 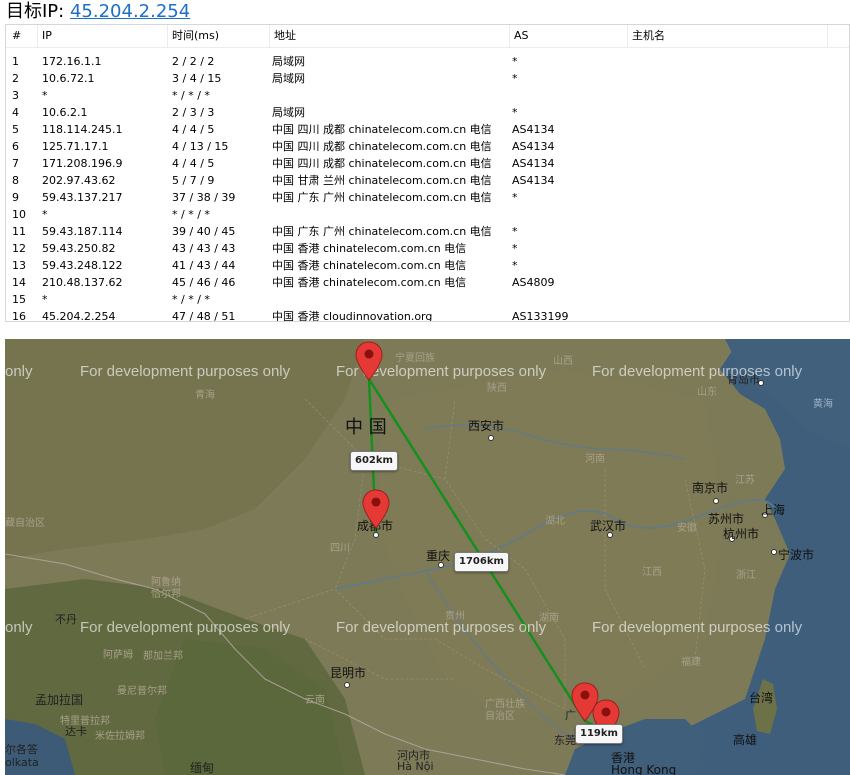 What do you see at coordinates (352, 316) in the screenshot?
I see `cell-address: 中国 香港 cloudinnovation.org` at bounding box center [352, 316].